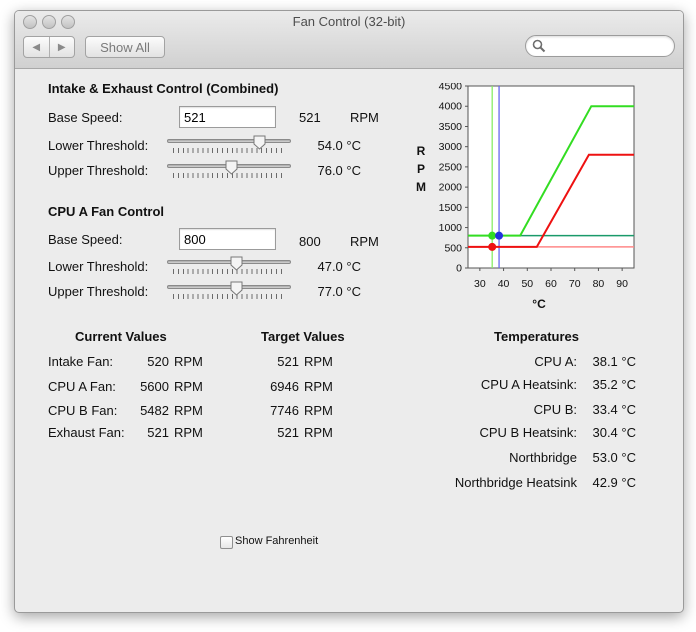  I want to click on cpu-a-upper-threshold-slider, so click(229, 291).